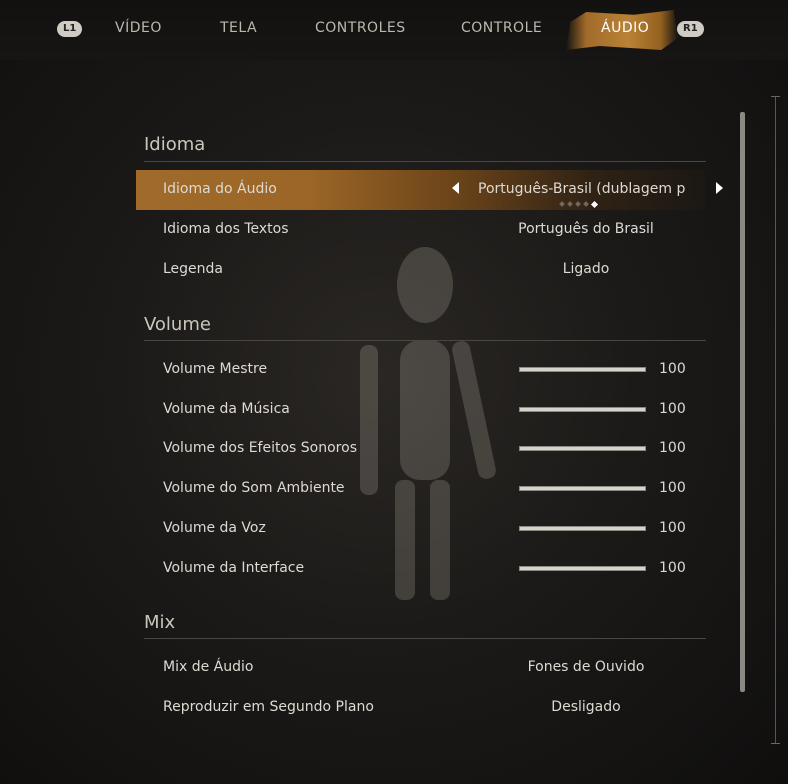 This screenshot has width=788, height=784. What do you see at coordinates (586, 667) in the screenshot?
I see `row-value: Fones de Ouvido` at bounding box center [586, 667].